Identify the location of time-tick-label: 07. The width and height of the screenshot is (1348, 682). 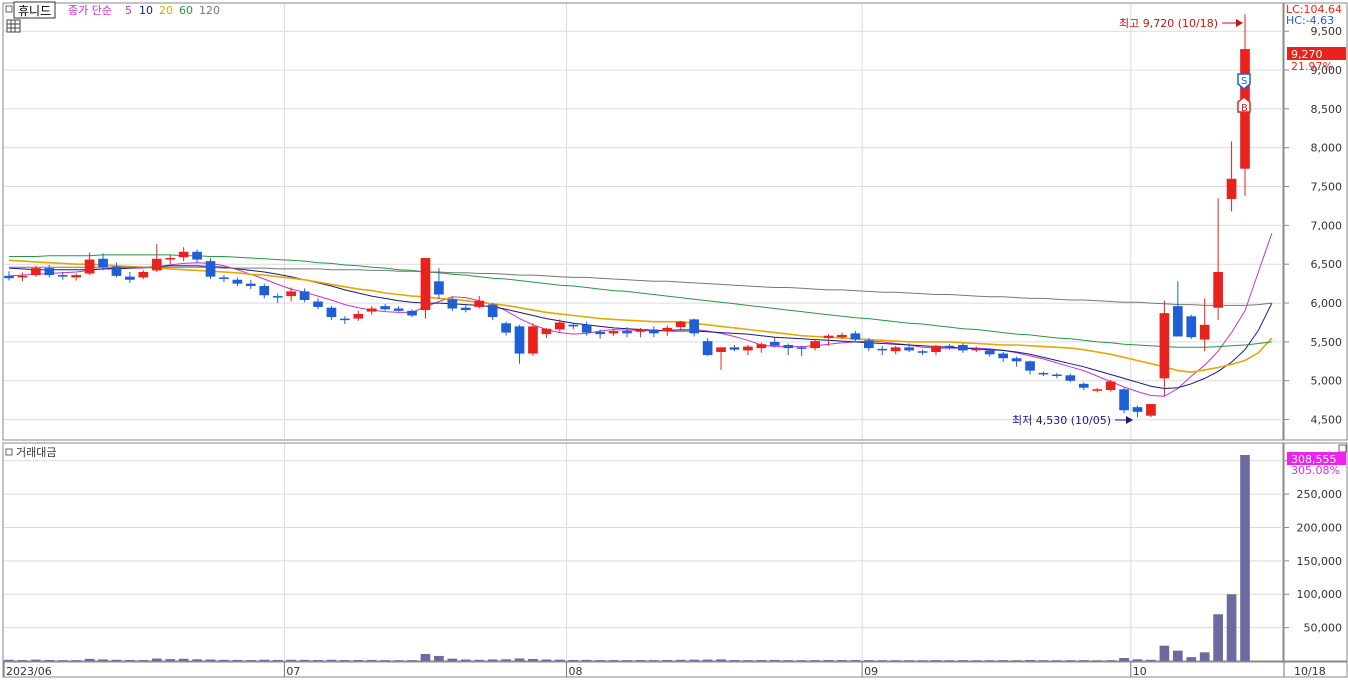
(293, 671).